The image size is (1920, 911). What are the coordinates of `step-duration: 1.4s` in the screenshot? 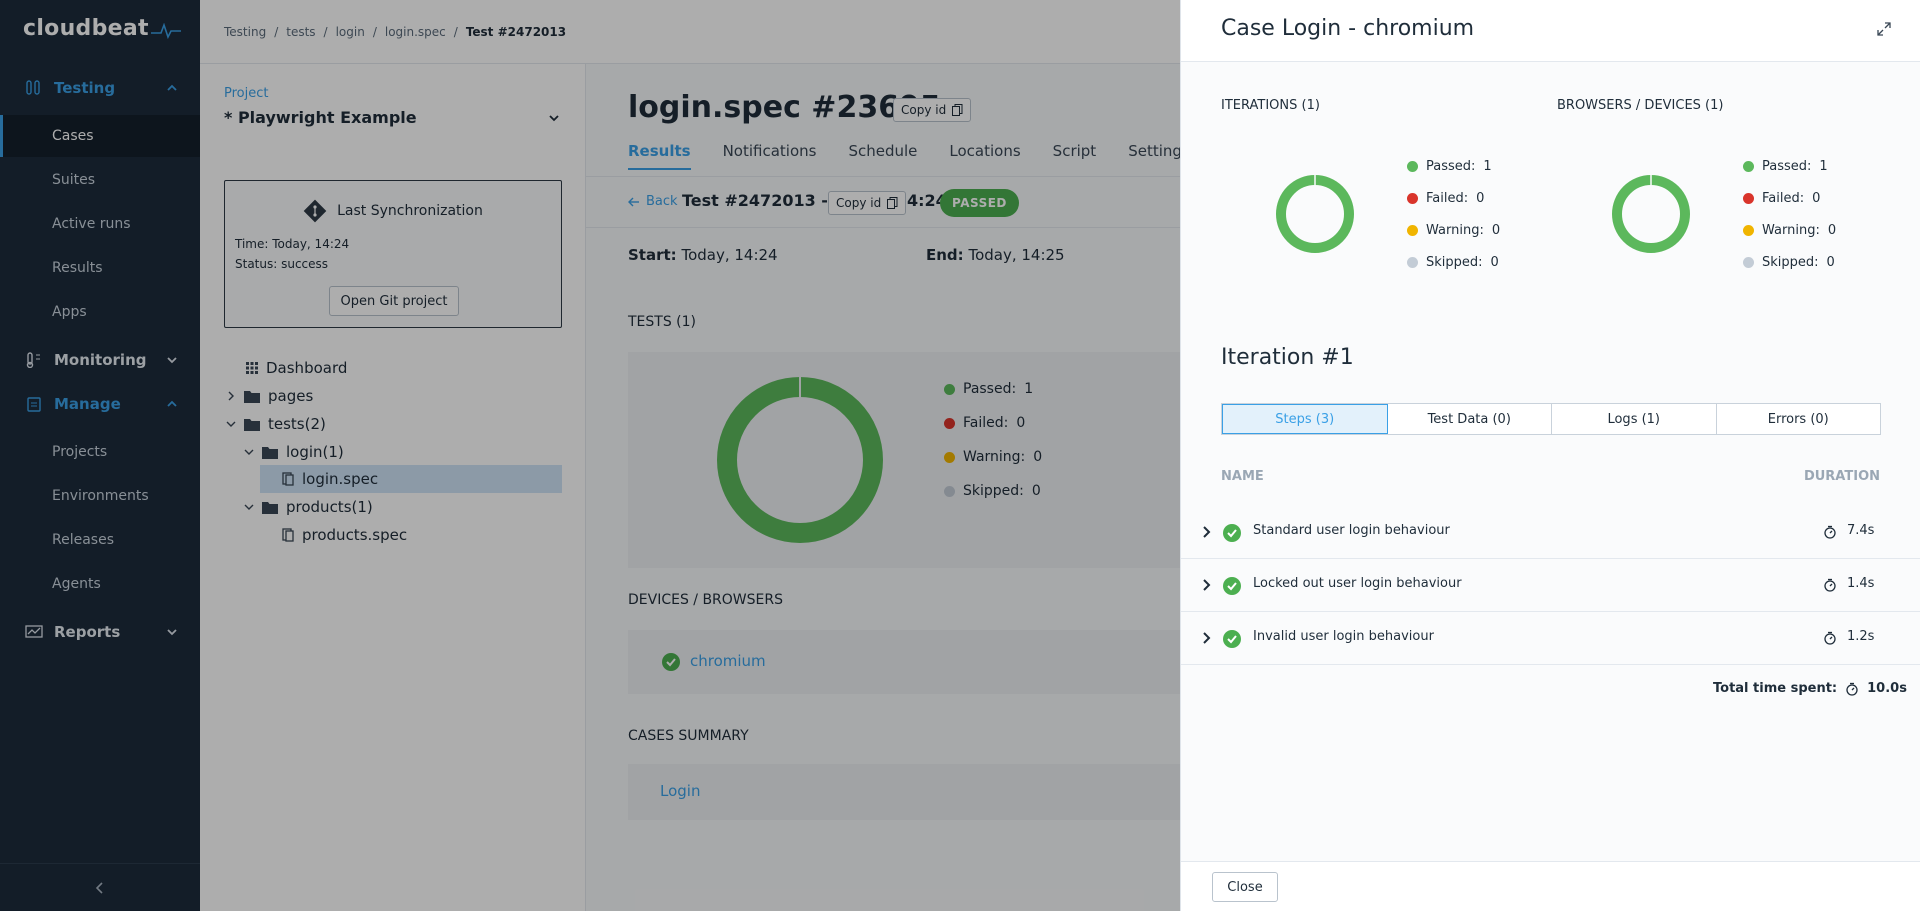 It's located at (1861, 583).